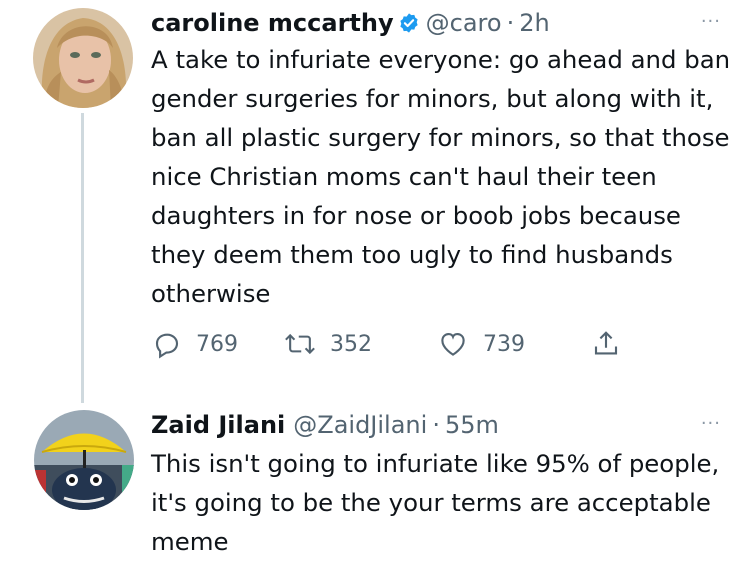 This screenshot has height=561, width=749. I want to click on avatar-zaid, so click(84, 460).